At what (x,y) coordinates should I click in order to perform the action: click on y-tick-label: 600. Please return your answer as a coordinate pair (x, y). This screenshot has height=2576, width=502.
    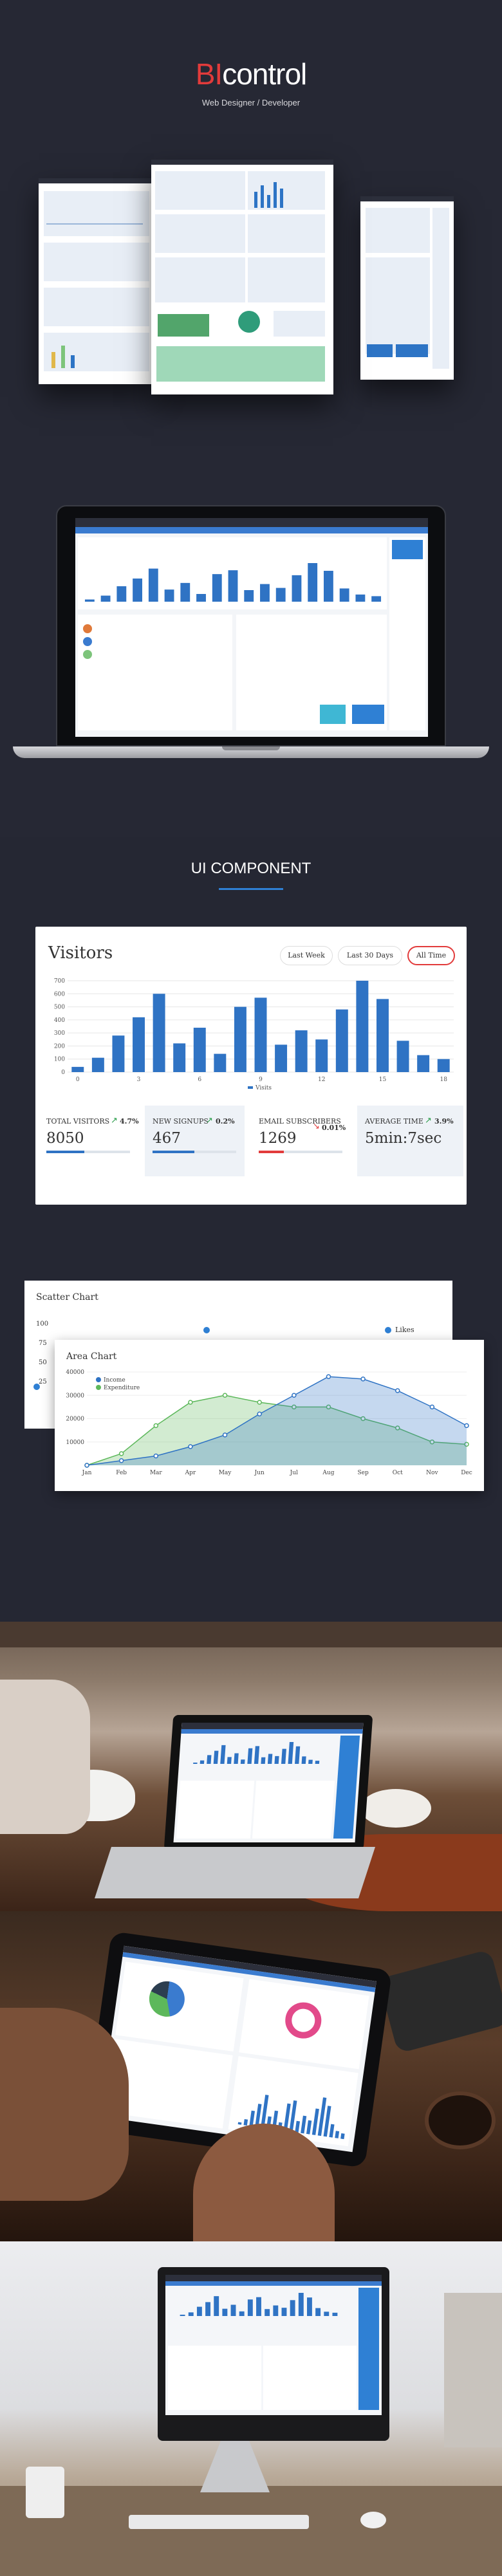
    Looking at the image, I should click on (60, 994).